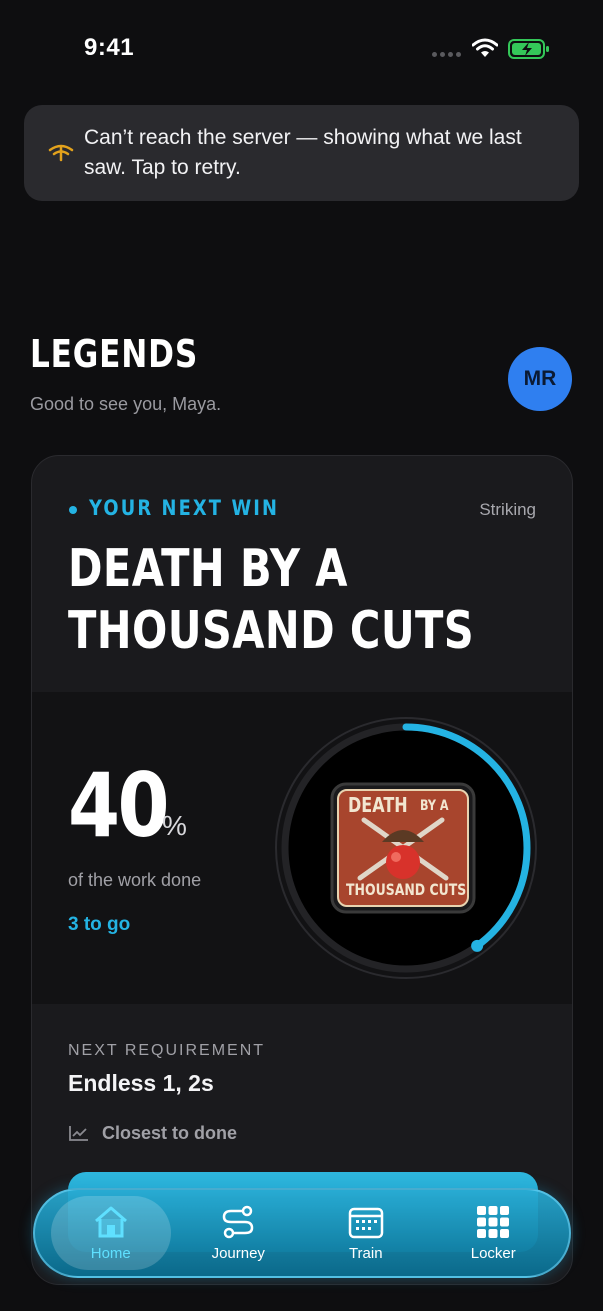 This screenshot has width=603, height=1311. I want to click on badge-bottom-text: THOUSAND CUTS, so click(406, 889).